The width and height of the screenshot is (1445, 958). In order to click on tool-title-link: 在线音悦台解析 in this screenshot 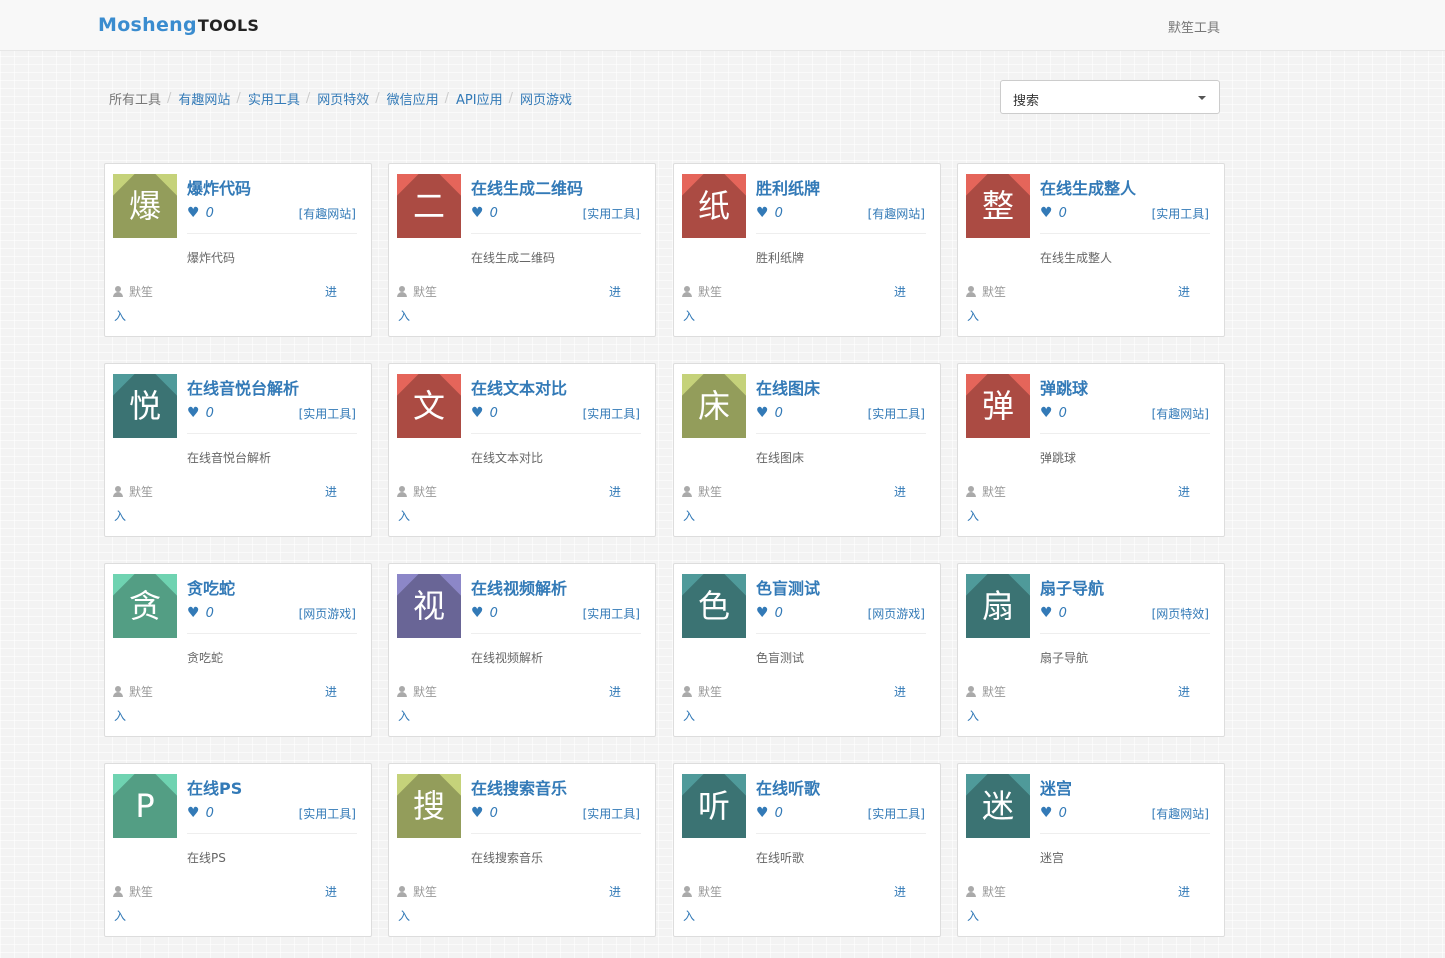, I will do `click(243, 387)`.